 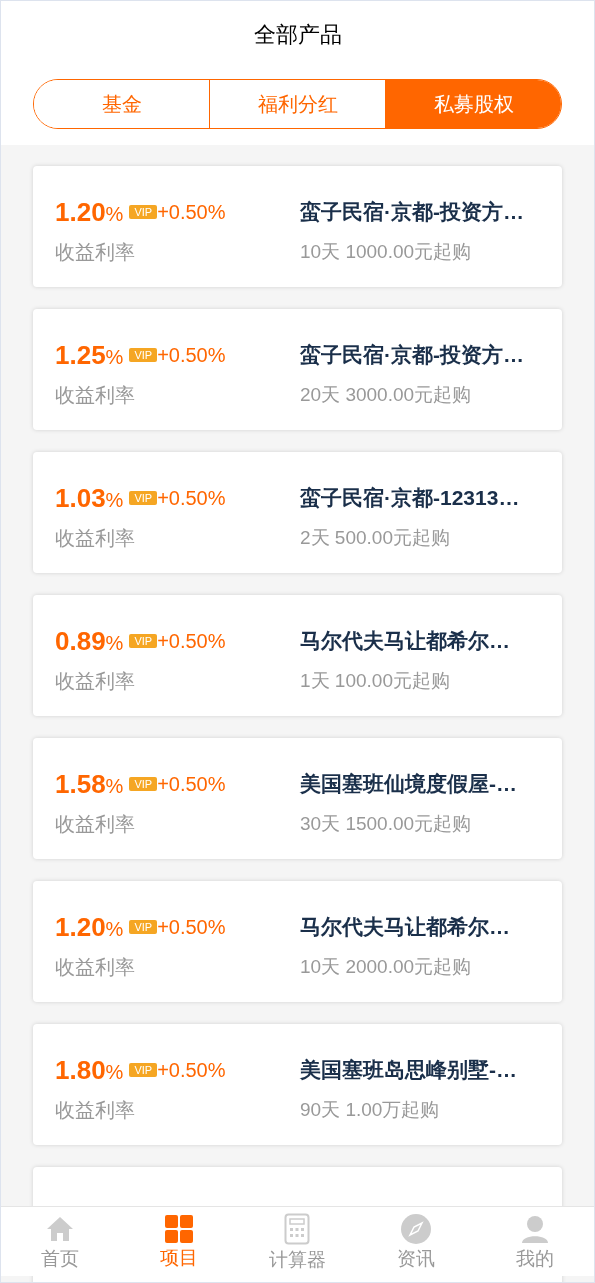 What do you see at coordinates (386, 252) in the screenshot?
I see `product-terms: 10天 1000.00元起购` at bounding box center [386, 252].